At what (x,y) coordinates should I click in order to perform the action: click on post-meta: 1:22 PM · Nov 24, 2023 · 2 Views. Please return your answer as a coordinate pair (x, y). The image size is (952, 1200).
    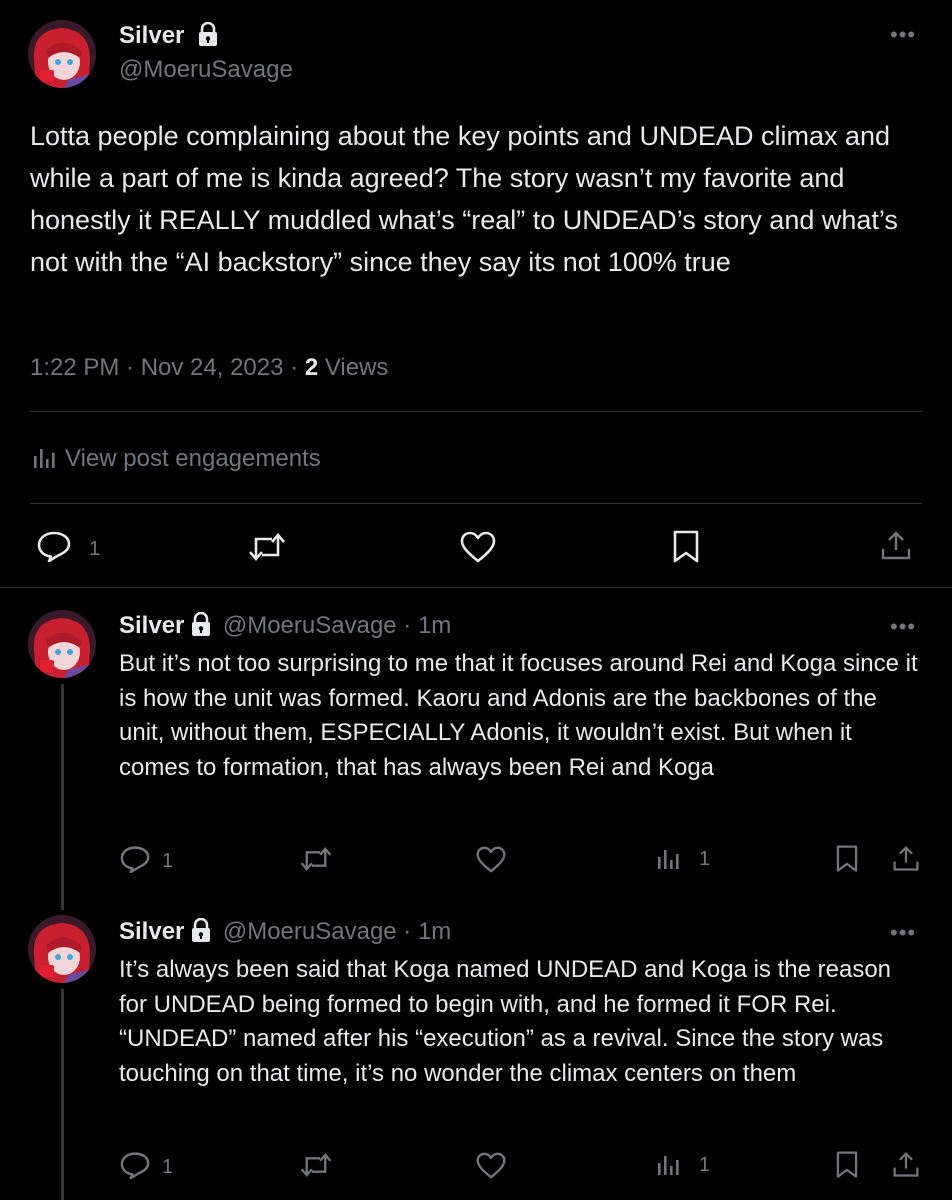
    Looking at the image, I should click on (209, 368).